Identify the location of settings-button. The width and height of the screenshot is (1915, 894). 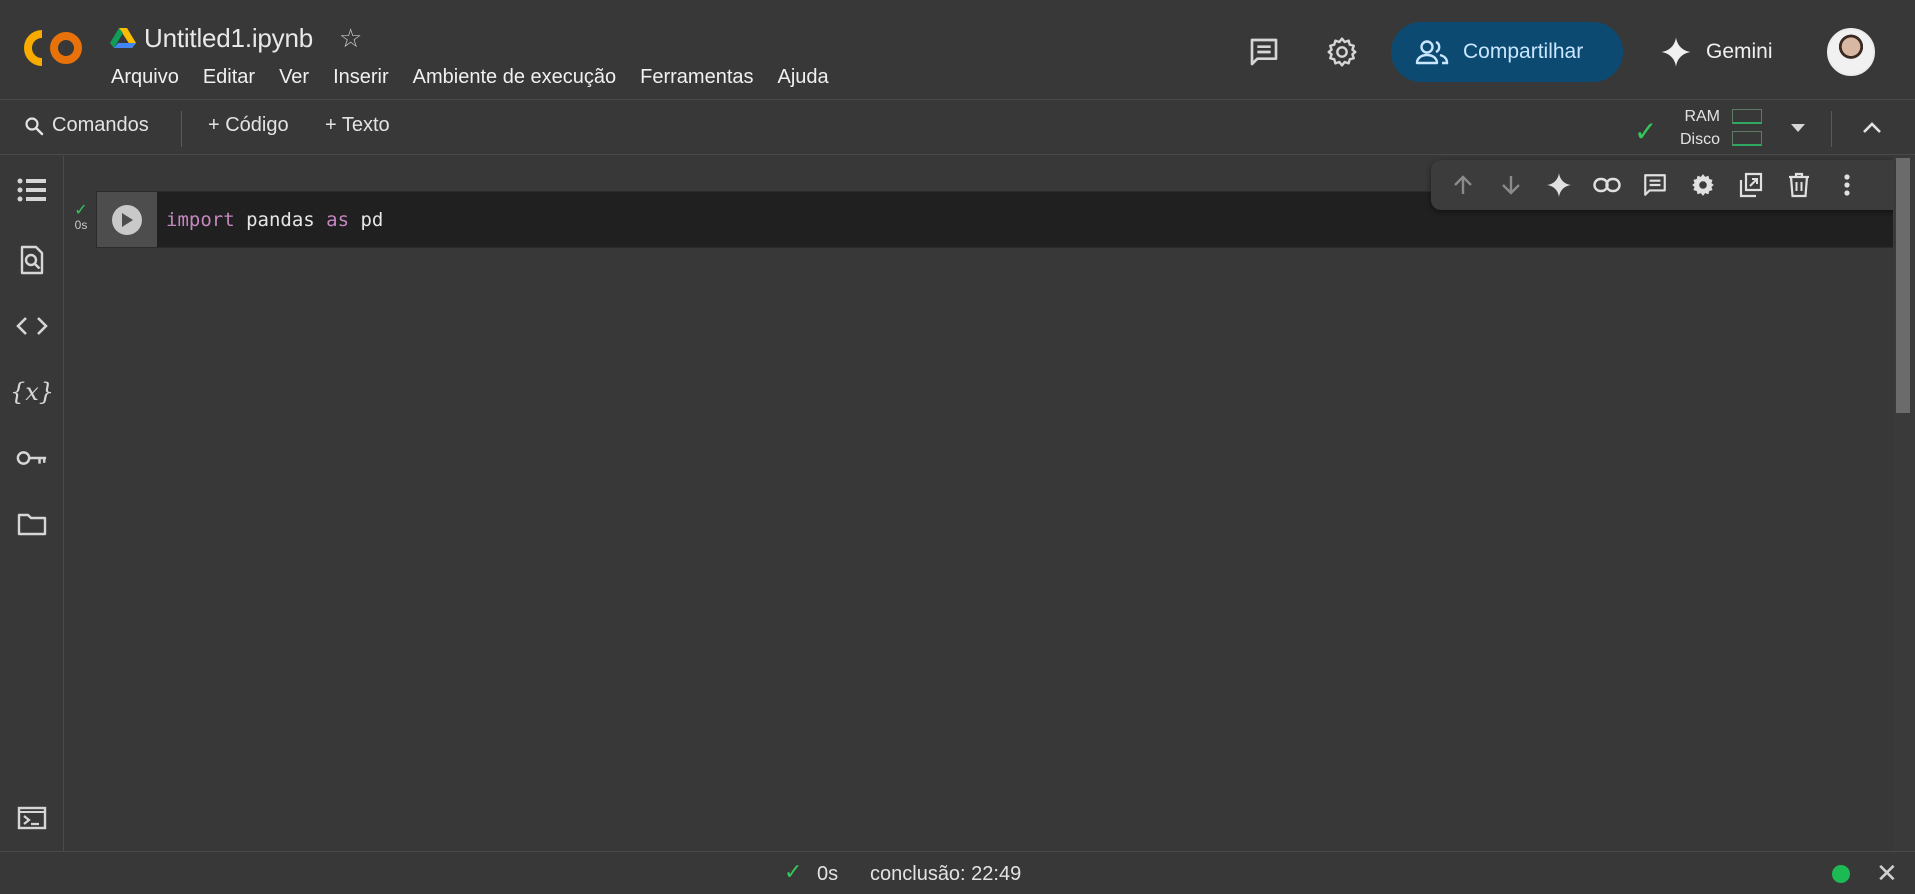
(1342, 52).